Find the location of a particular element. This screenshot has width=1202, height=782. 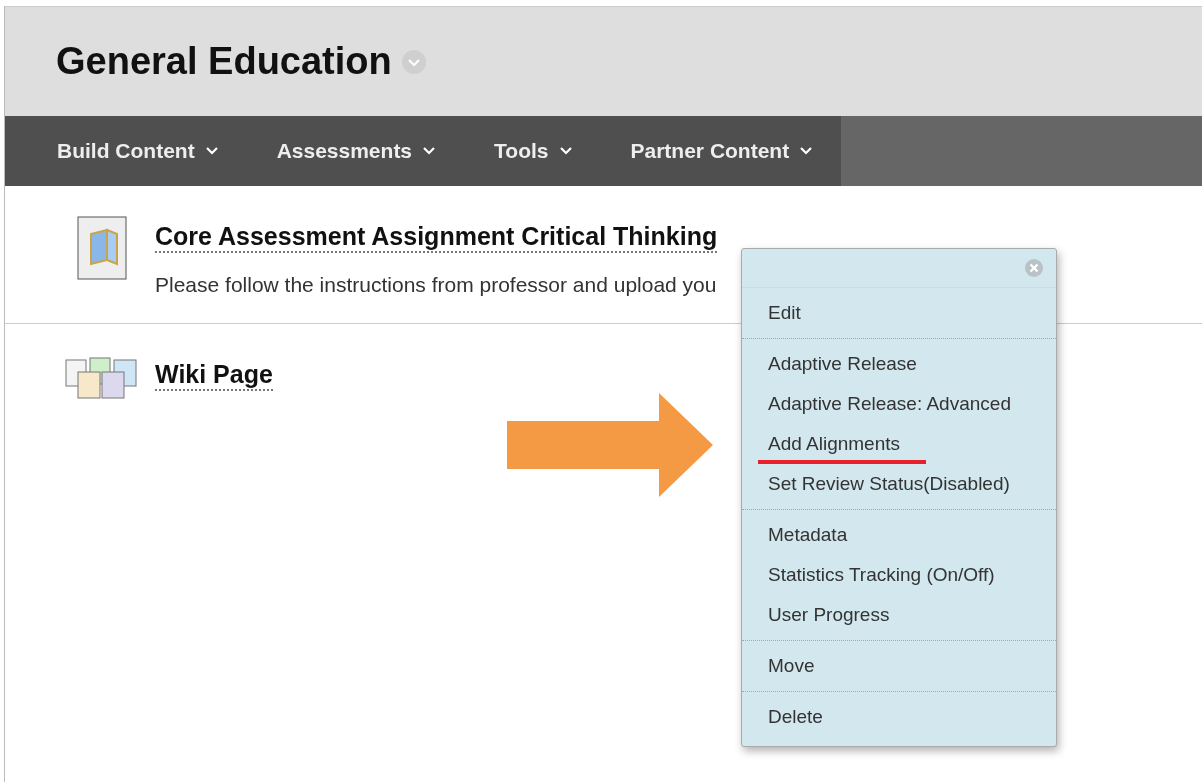

document-icon is located at coordinates (102, 248).